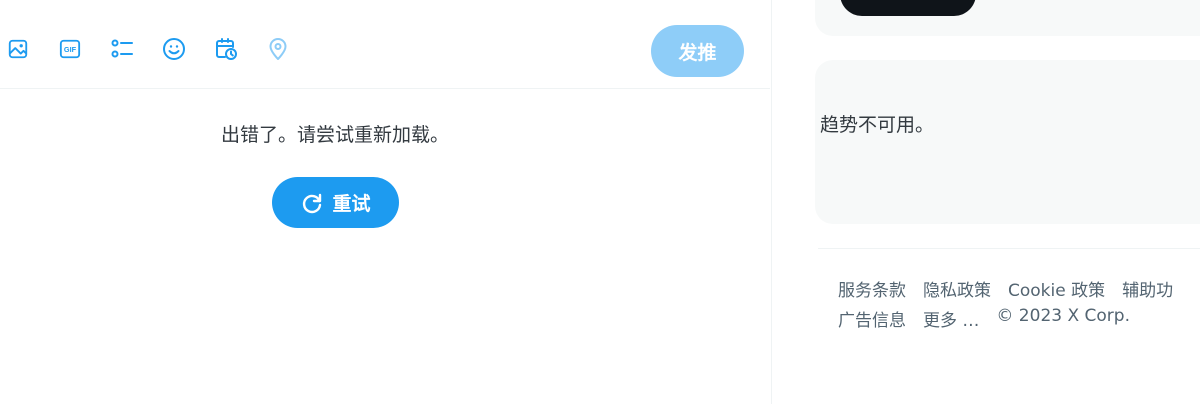 This screenshot has height=404, width=1200. What do you see at coordinates (1147, 288) in the screenshot?
I see `footer-link-accessibility: 辅助功` at bounding box center [1147, 288].